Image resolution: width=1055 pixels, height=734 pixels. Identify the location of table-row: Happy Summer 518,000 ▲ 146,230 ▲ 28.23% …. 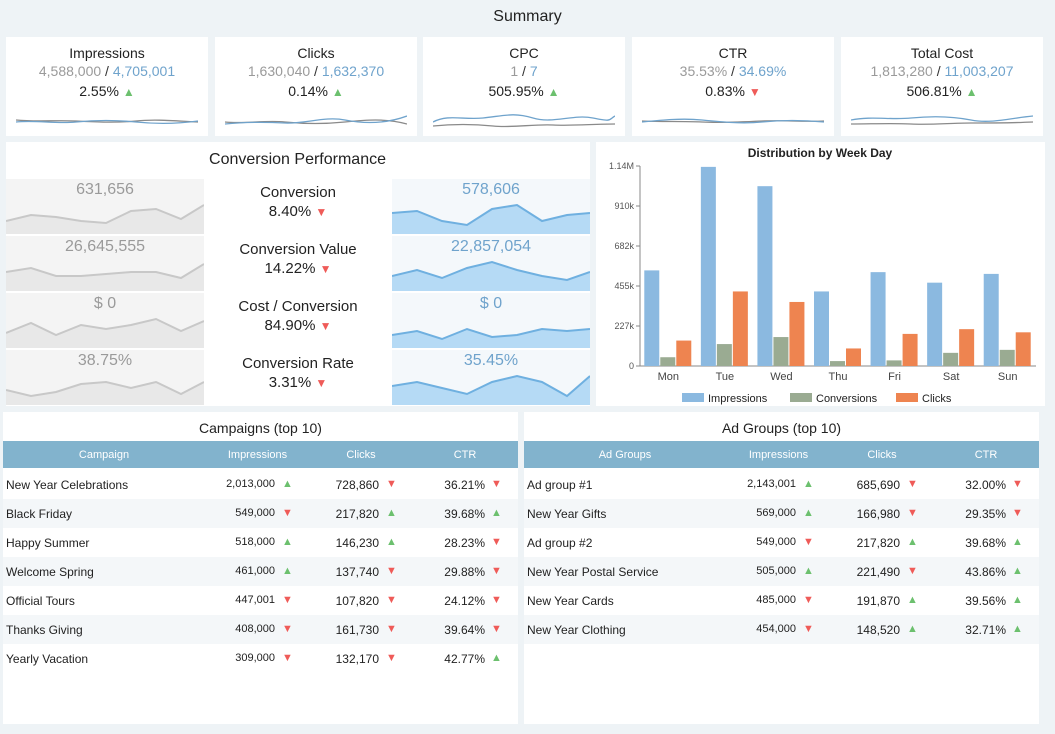
(260, 542).